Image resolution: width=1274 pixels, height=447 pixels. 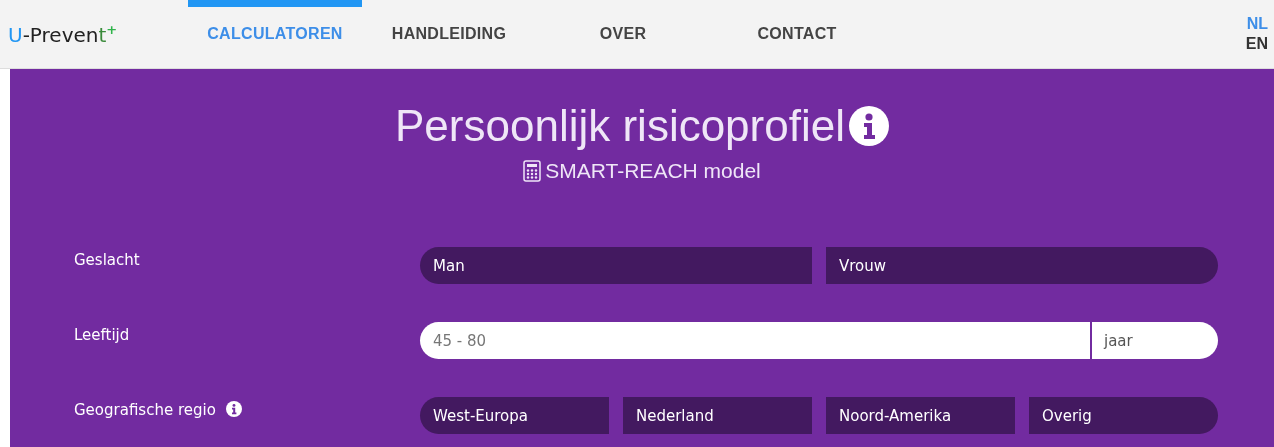 What do you see at coordinates (1256, 44) in the screenshot?
I see `language-link: EN` at bounding box center [1256, 44].